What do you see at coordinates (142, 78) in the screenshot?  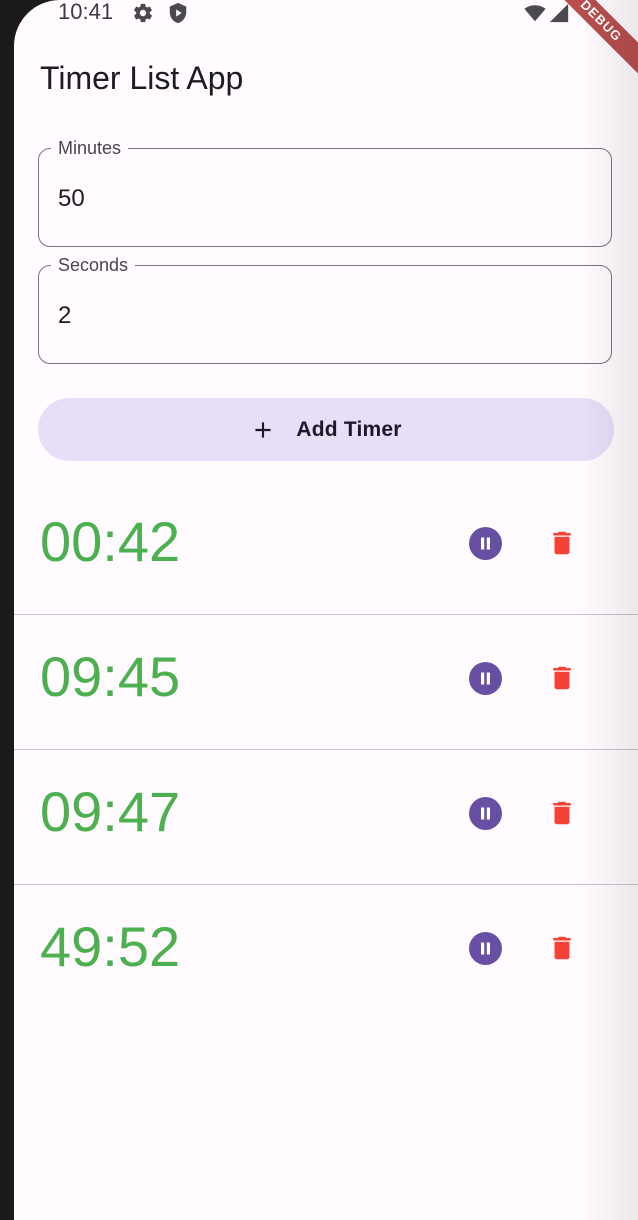 I see `app-title: Timer List App` at bounding box center [142, 78].